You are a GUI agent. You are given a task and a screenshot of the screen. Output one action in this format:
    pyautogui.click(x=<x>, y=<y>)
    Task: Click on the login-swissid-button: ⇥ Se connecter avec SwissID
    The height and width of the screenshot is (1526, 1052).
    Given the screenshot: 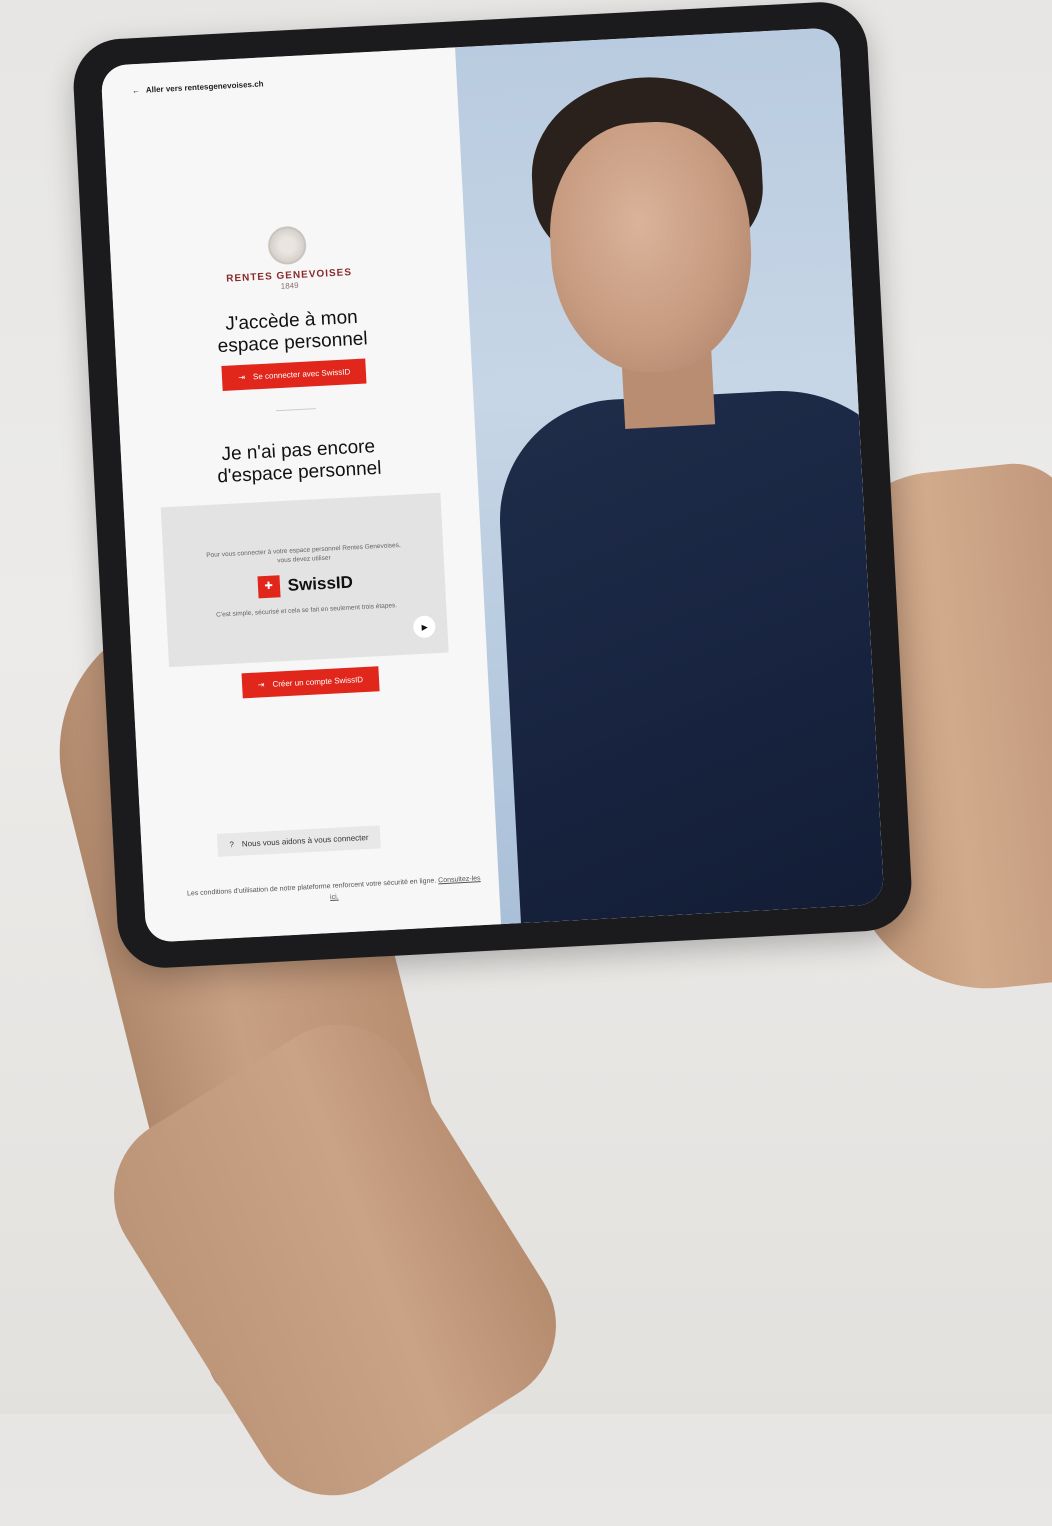 What is the action you would take?
    pyautogui.click(x=294, y=374)
    